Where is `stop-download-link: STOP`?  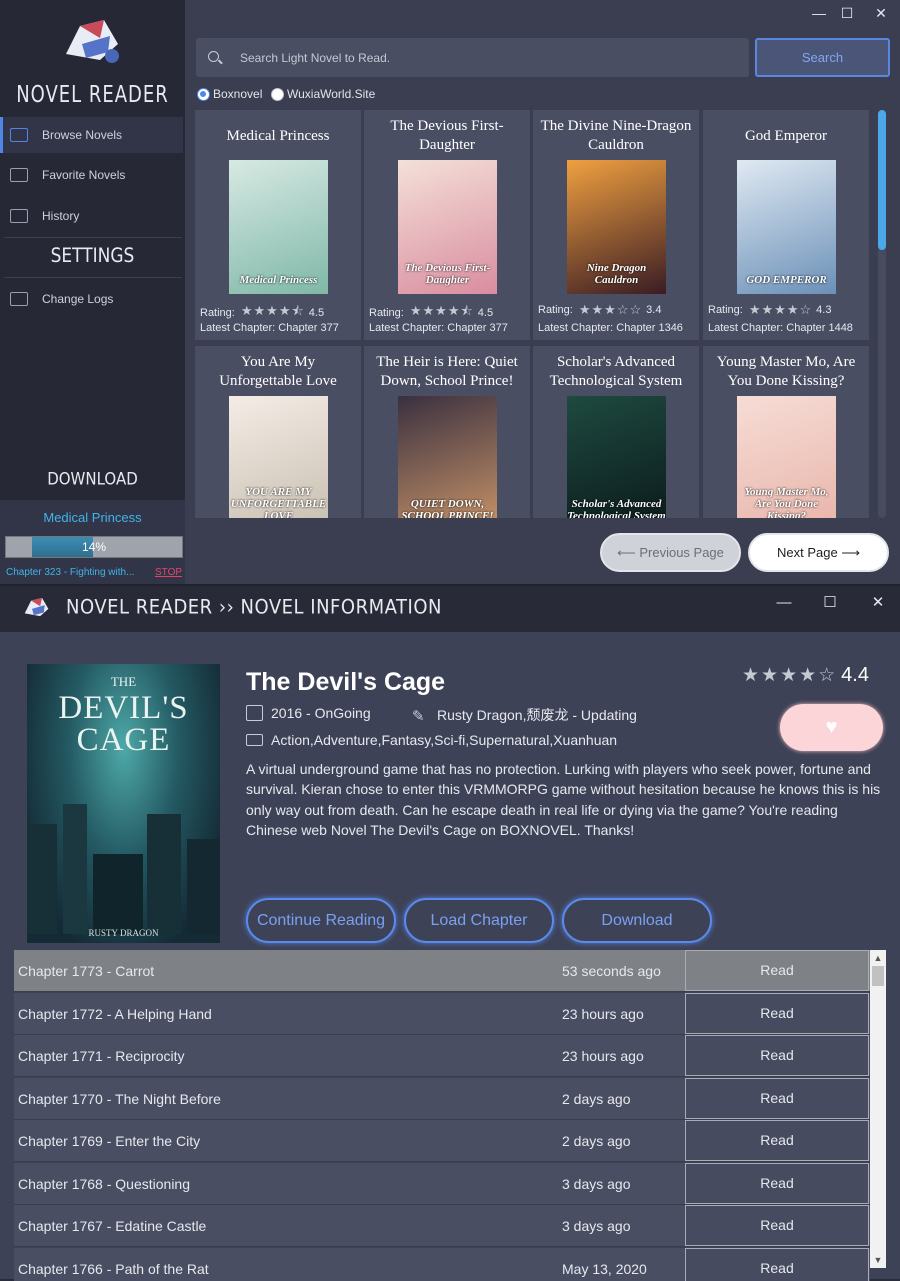
stop-download-link: STOP is located at coordinates (168, 572).